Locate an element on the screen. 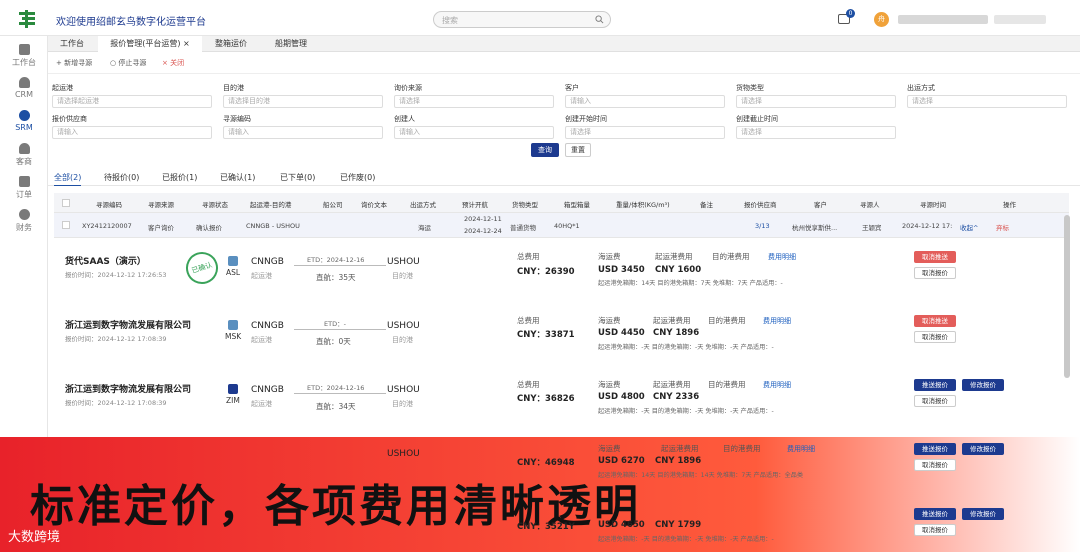 This screenshot has height=552, width=1080. sea-freight: USD 6270 is located at coordinates (621, 461).